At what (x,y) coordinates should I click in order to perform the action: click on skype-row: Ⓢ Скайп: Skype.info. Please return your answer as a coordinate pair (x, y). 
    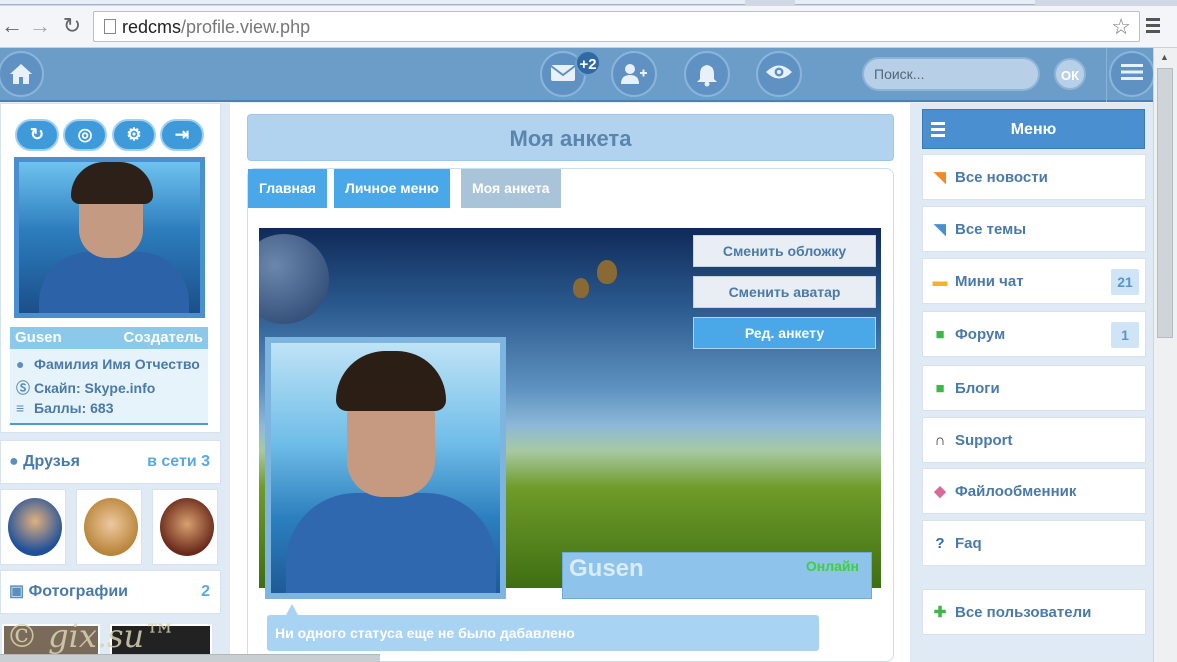
    Looking at the image, I should click on (85, 388).